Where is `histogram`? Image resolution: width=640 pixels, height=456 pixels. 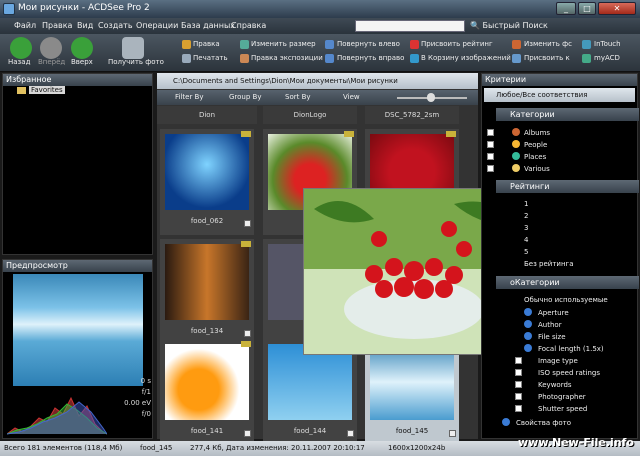 histogram is located at coordinates (57, 415).